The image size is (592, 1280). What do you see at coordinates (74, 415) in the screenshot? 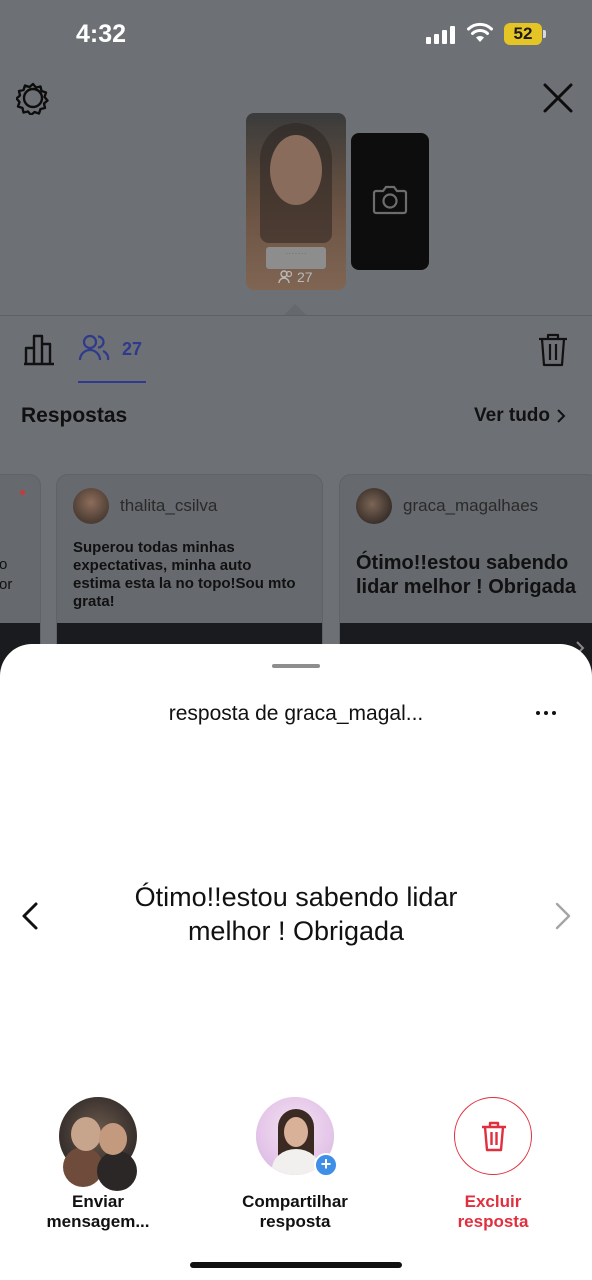
I see `answers-title: Respostas` at bounding box center [74, 415].